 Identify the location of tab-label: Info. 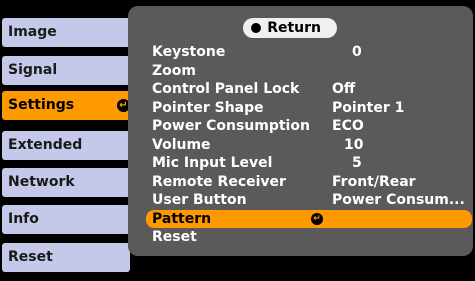
(23, 219).